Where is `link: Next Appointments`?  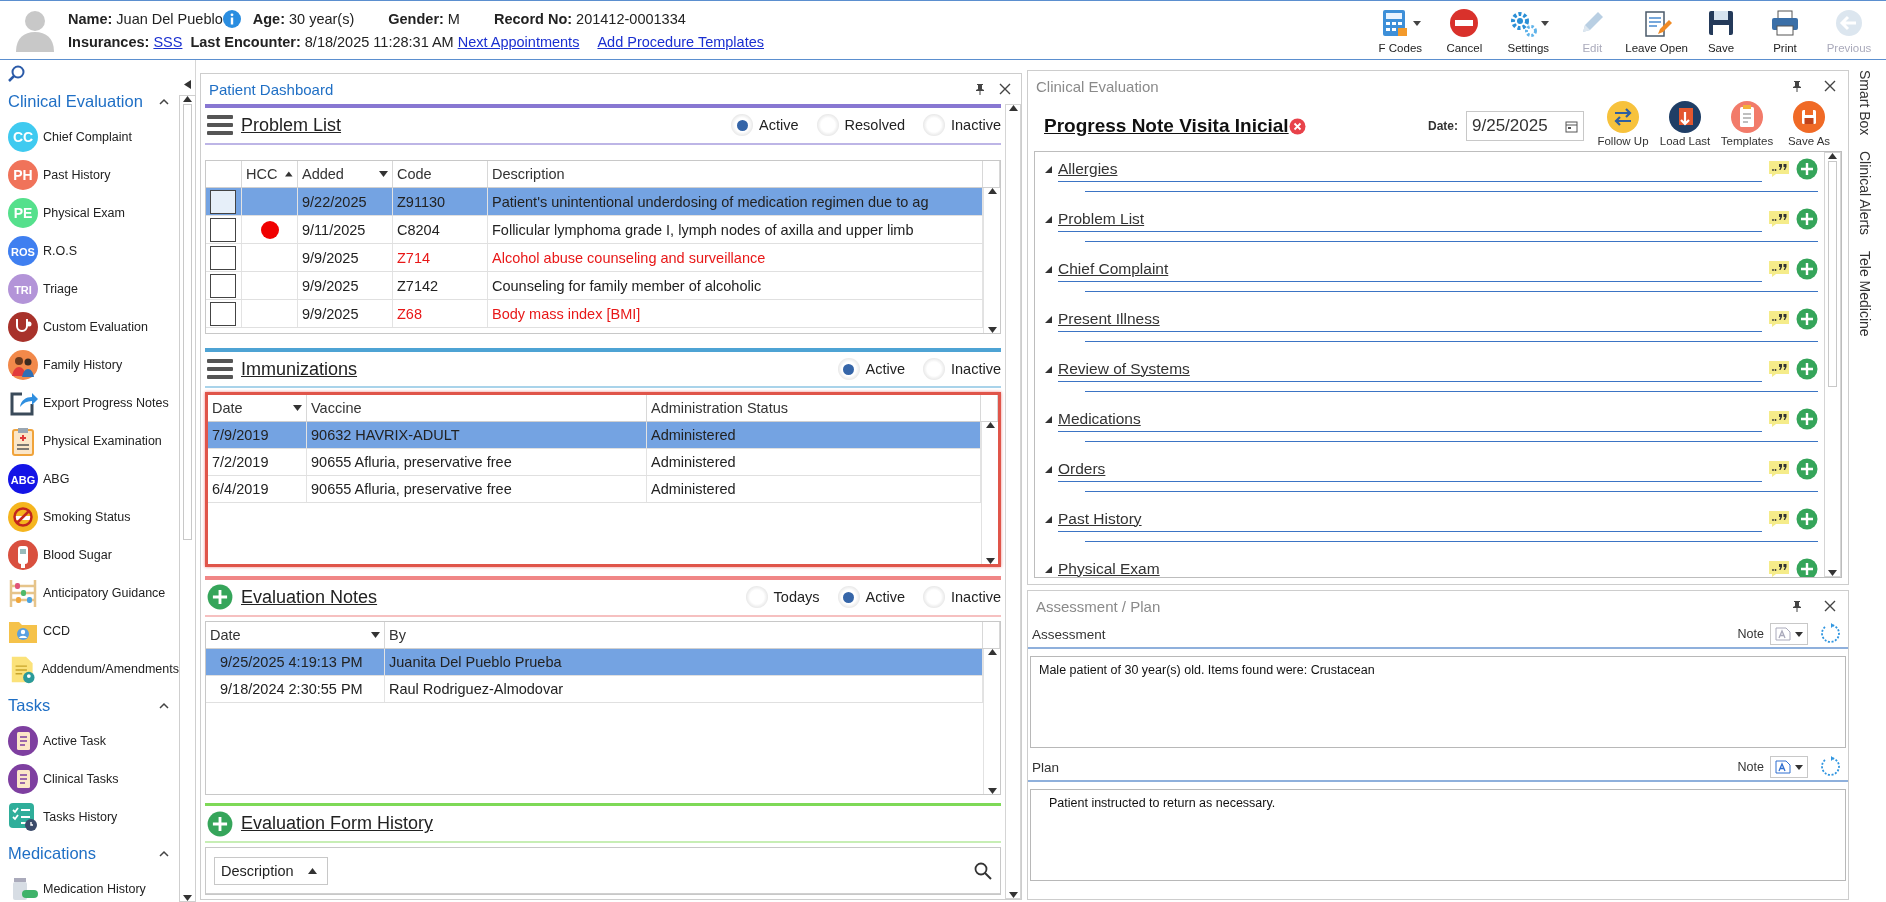
link: Next Appointments is located at coordinates (518, 42).